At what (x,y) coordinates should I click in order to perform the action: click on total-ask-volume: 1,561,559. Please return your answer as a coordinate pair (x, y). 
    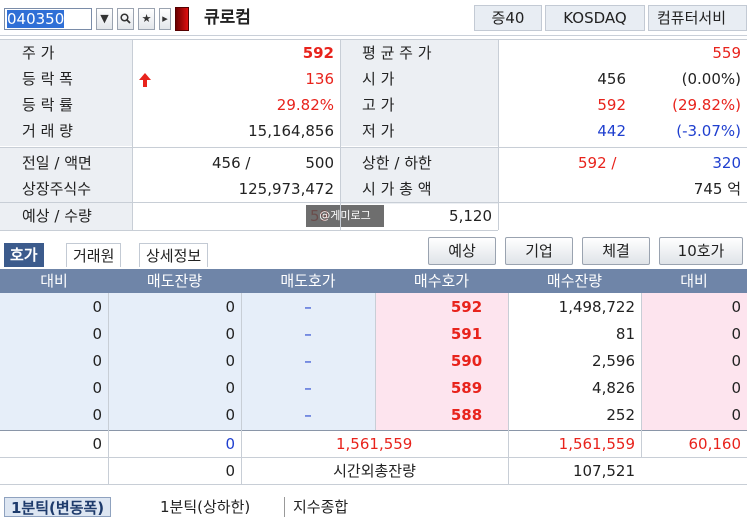
    Looking at the image, I should click on (374, 444).